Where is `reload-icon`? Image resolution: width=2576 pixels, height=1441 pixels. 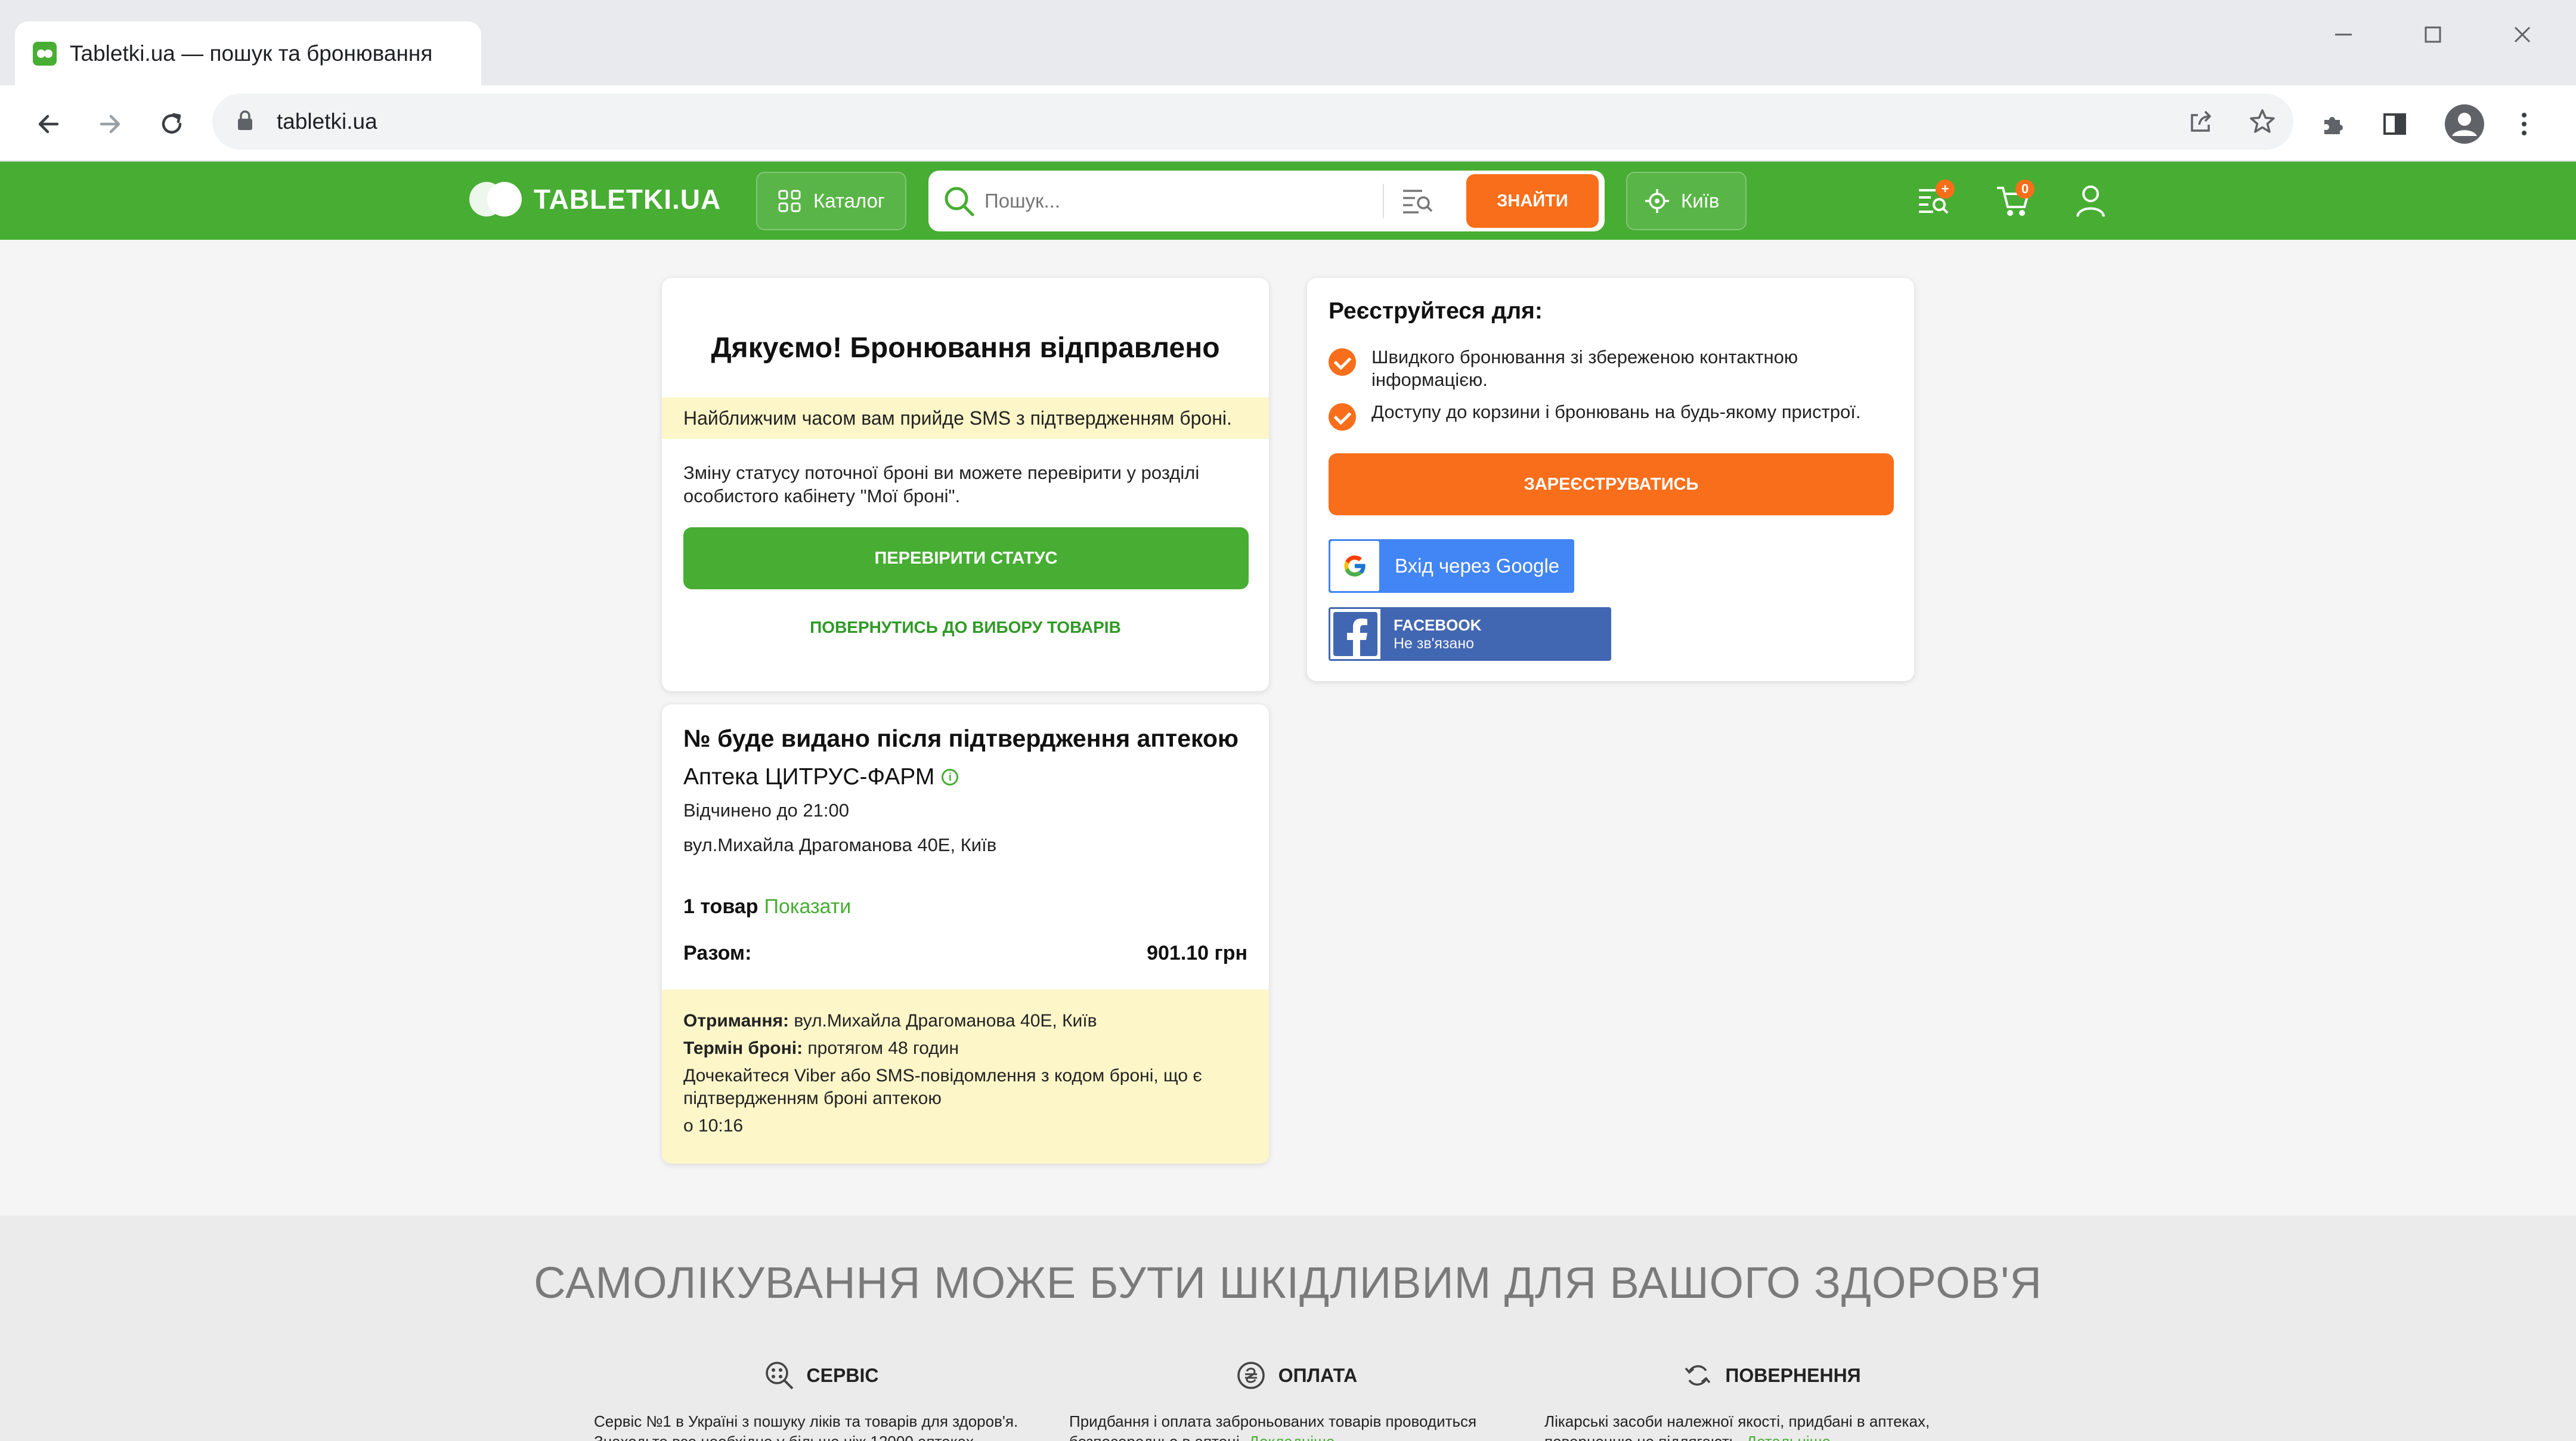
reload-icon is located at coordinates (172, 124).